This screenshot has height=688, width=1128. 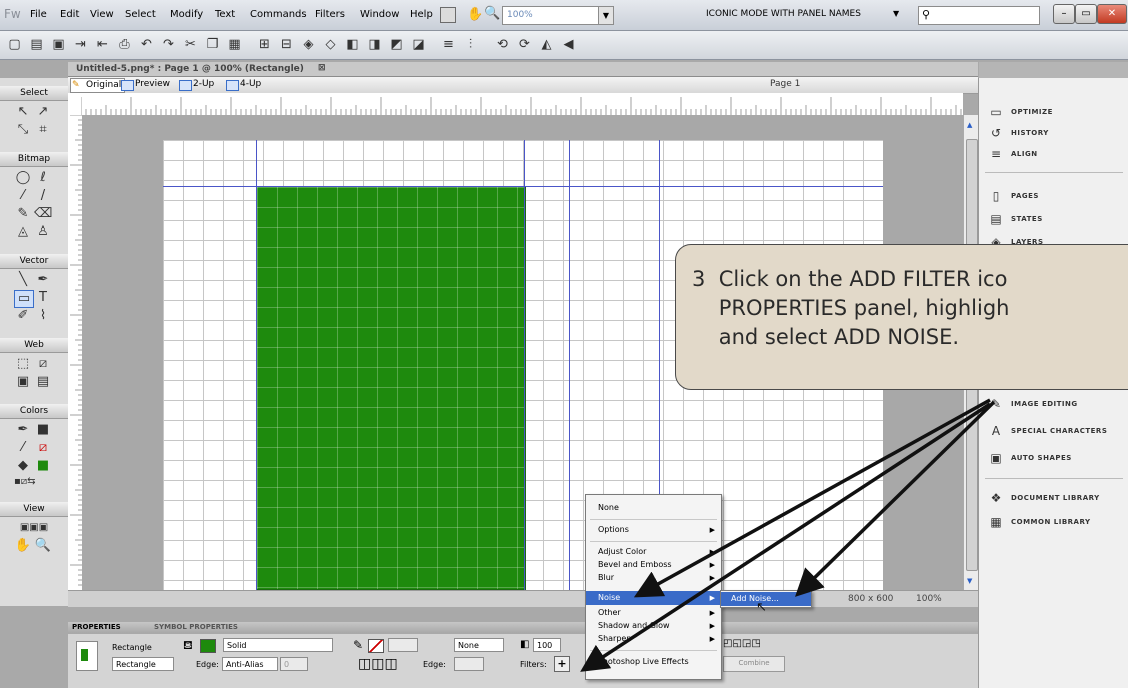 What do you see at coordinates (969, 125) in the screenshot?
I see `scroll-up-icon: ▲` at bounding box center [969, 125].